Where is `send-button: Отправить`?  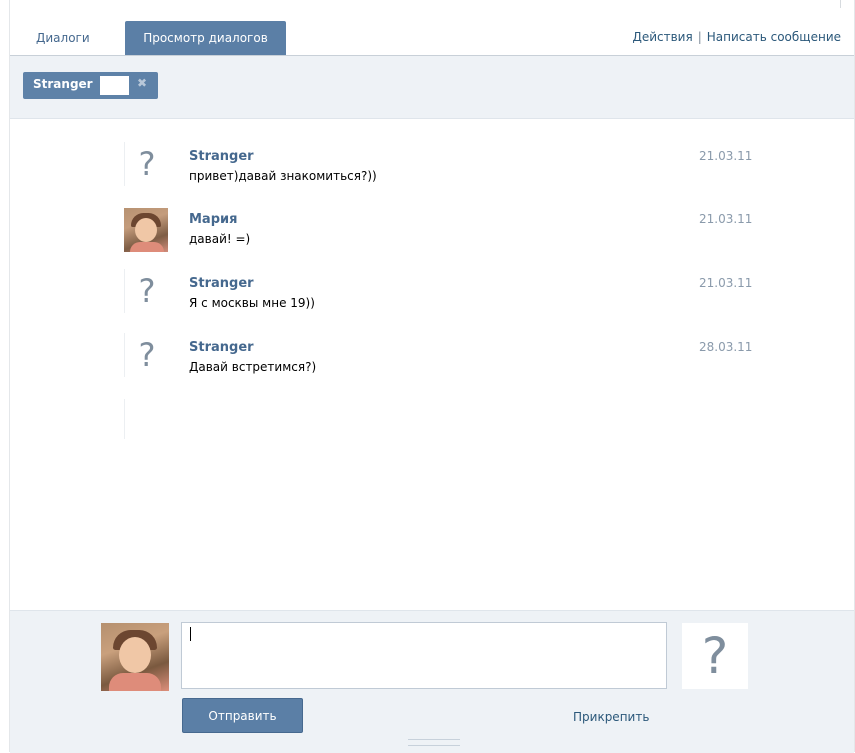 send-button: Отправить is located at coordinates (242, 715).